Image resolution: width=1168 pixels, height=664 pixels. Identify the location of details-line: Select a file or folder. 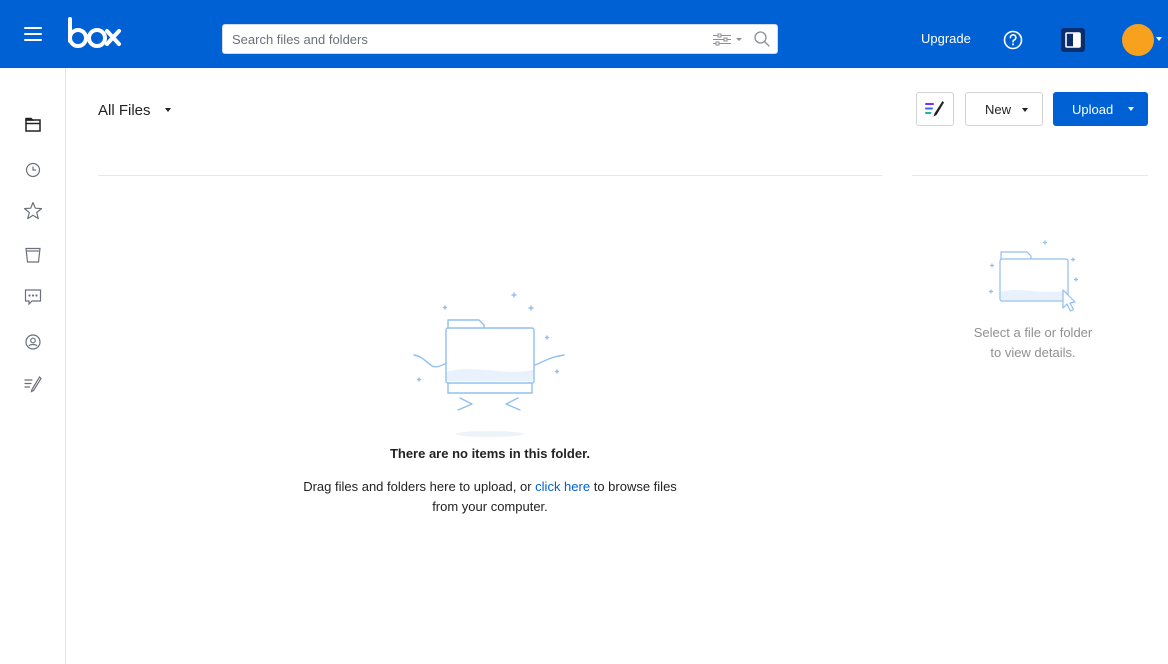
(1033, 332).